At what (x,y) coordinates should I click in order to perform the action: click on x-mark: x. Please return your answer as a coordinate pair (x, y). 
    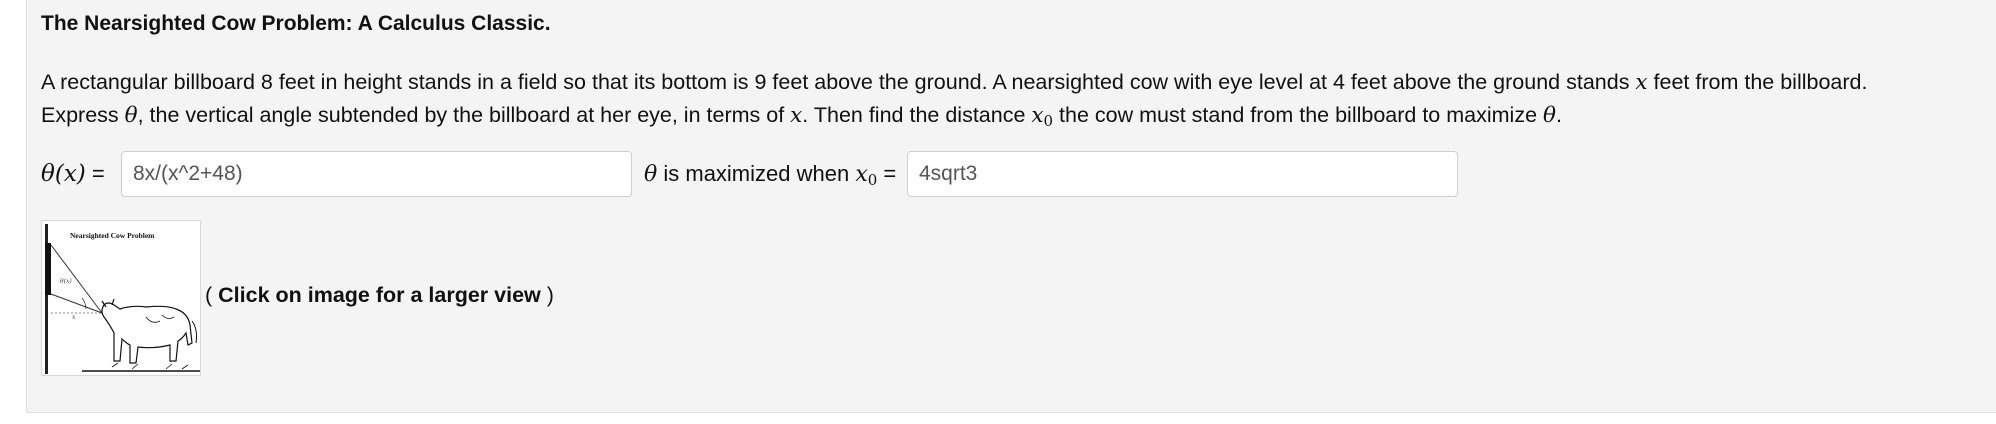
    Looking at the image, I should click on (74, 317).